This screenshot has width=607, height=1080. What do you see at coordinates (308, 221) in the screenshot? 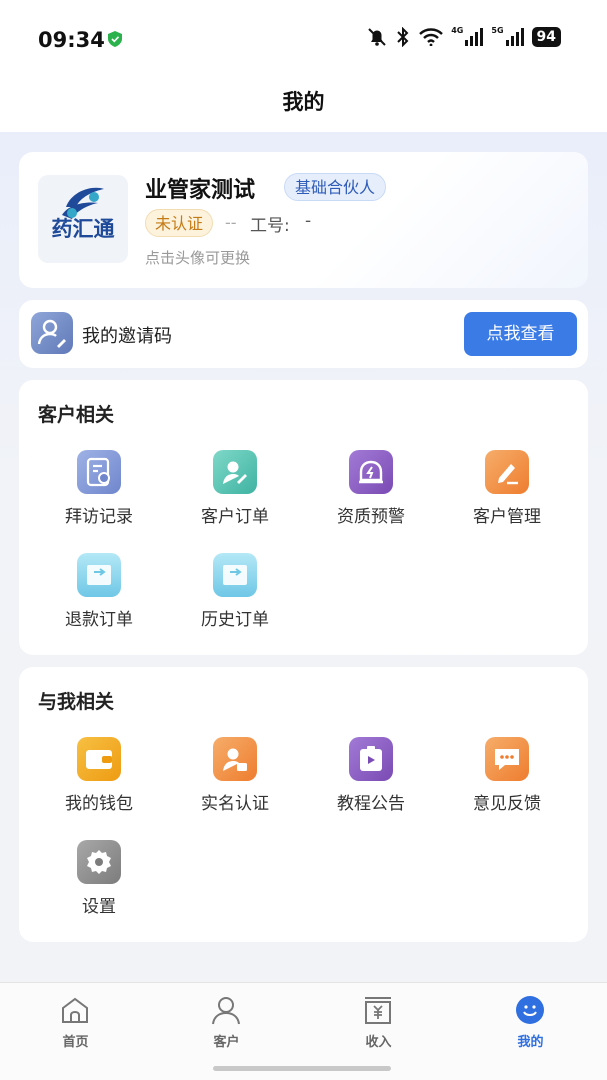
I see `job-number-value: -` at bounding box center [308, 221].